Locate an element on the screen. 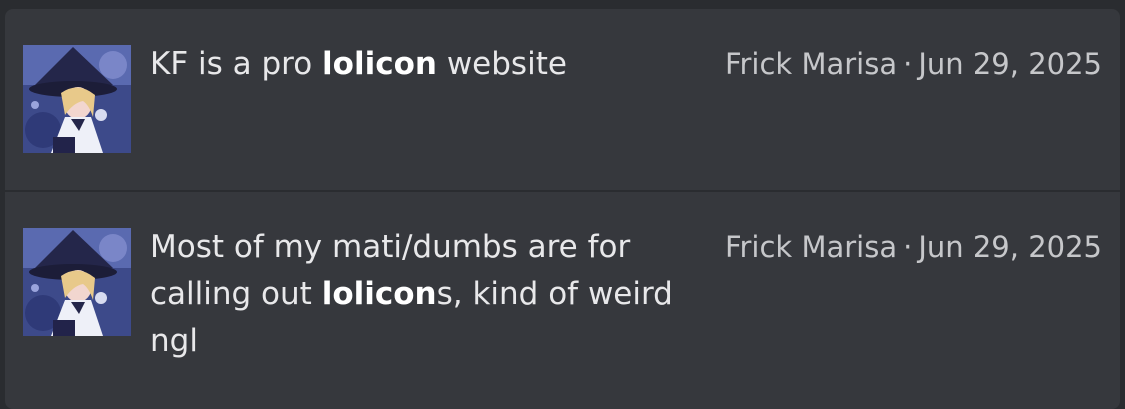 This screenshot has width=1125, height=409. snippet-text: website is located at coordinates (501, 64).